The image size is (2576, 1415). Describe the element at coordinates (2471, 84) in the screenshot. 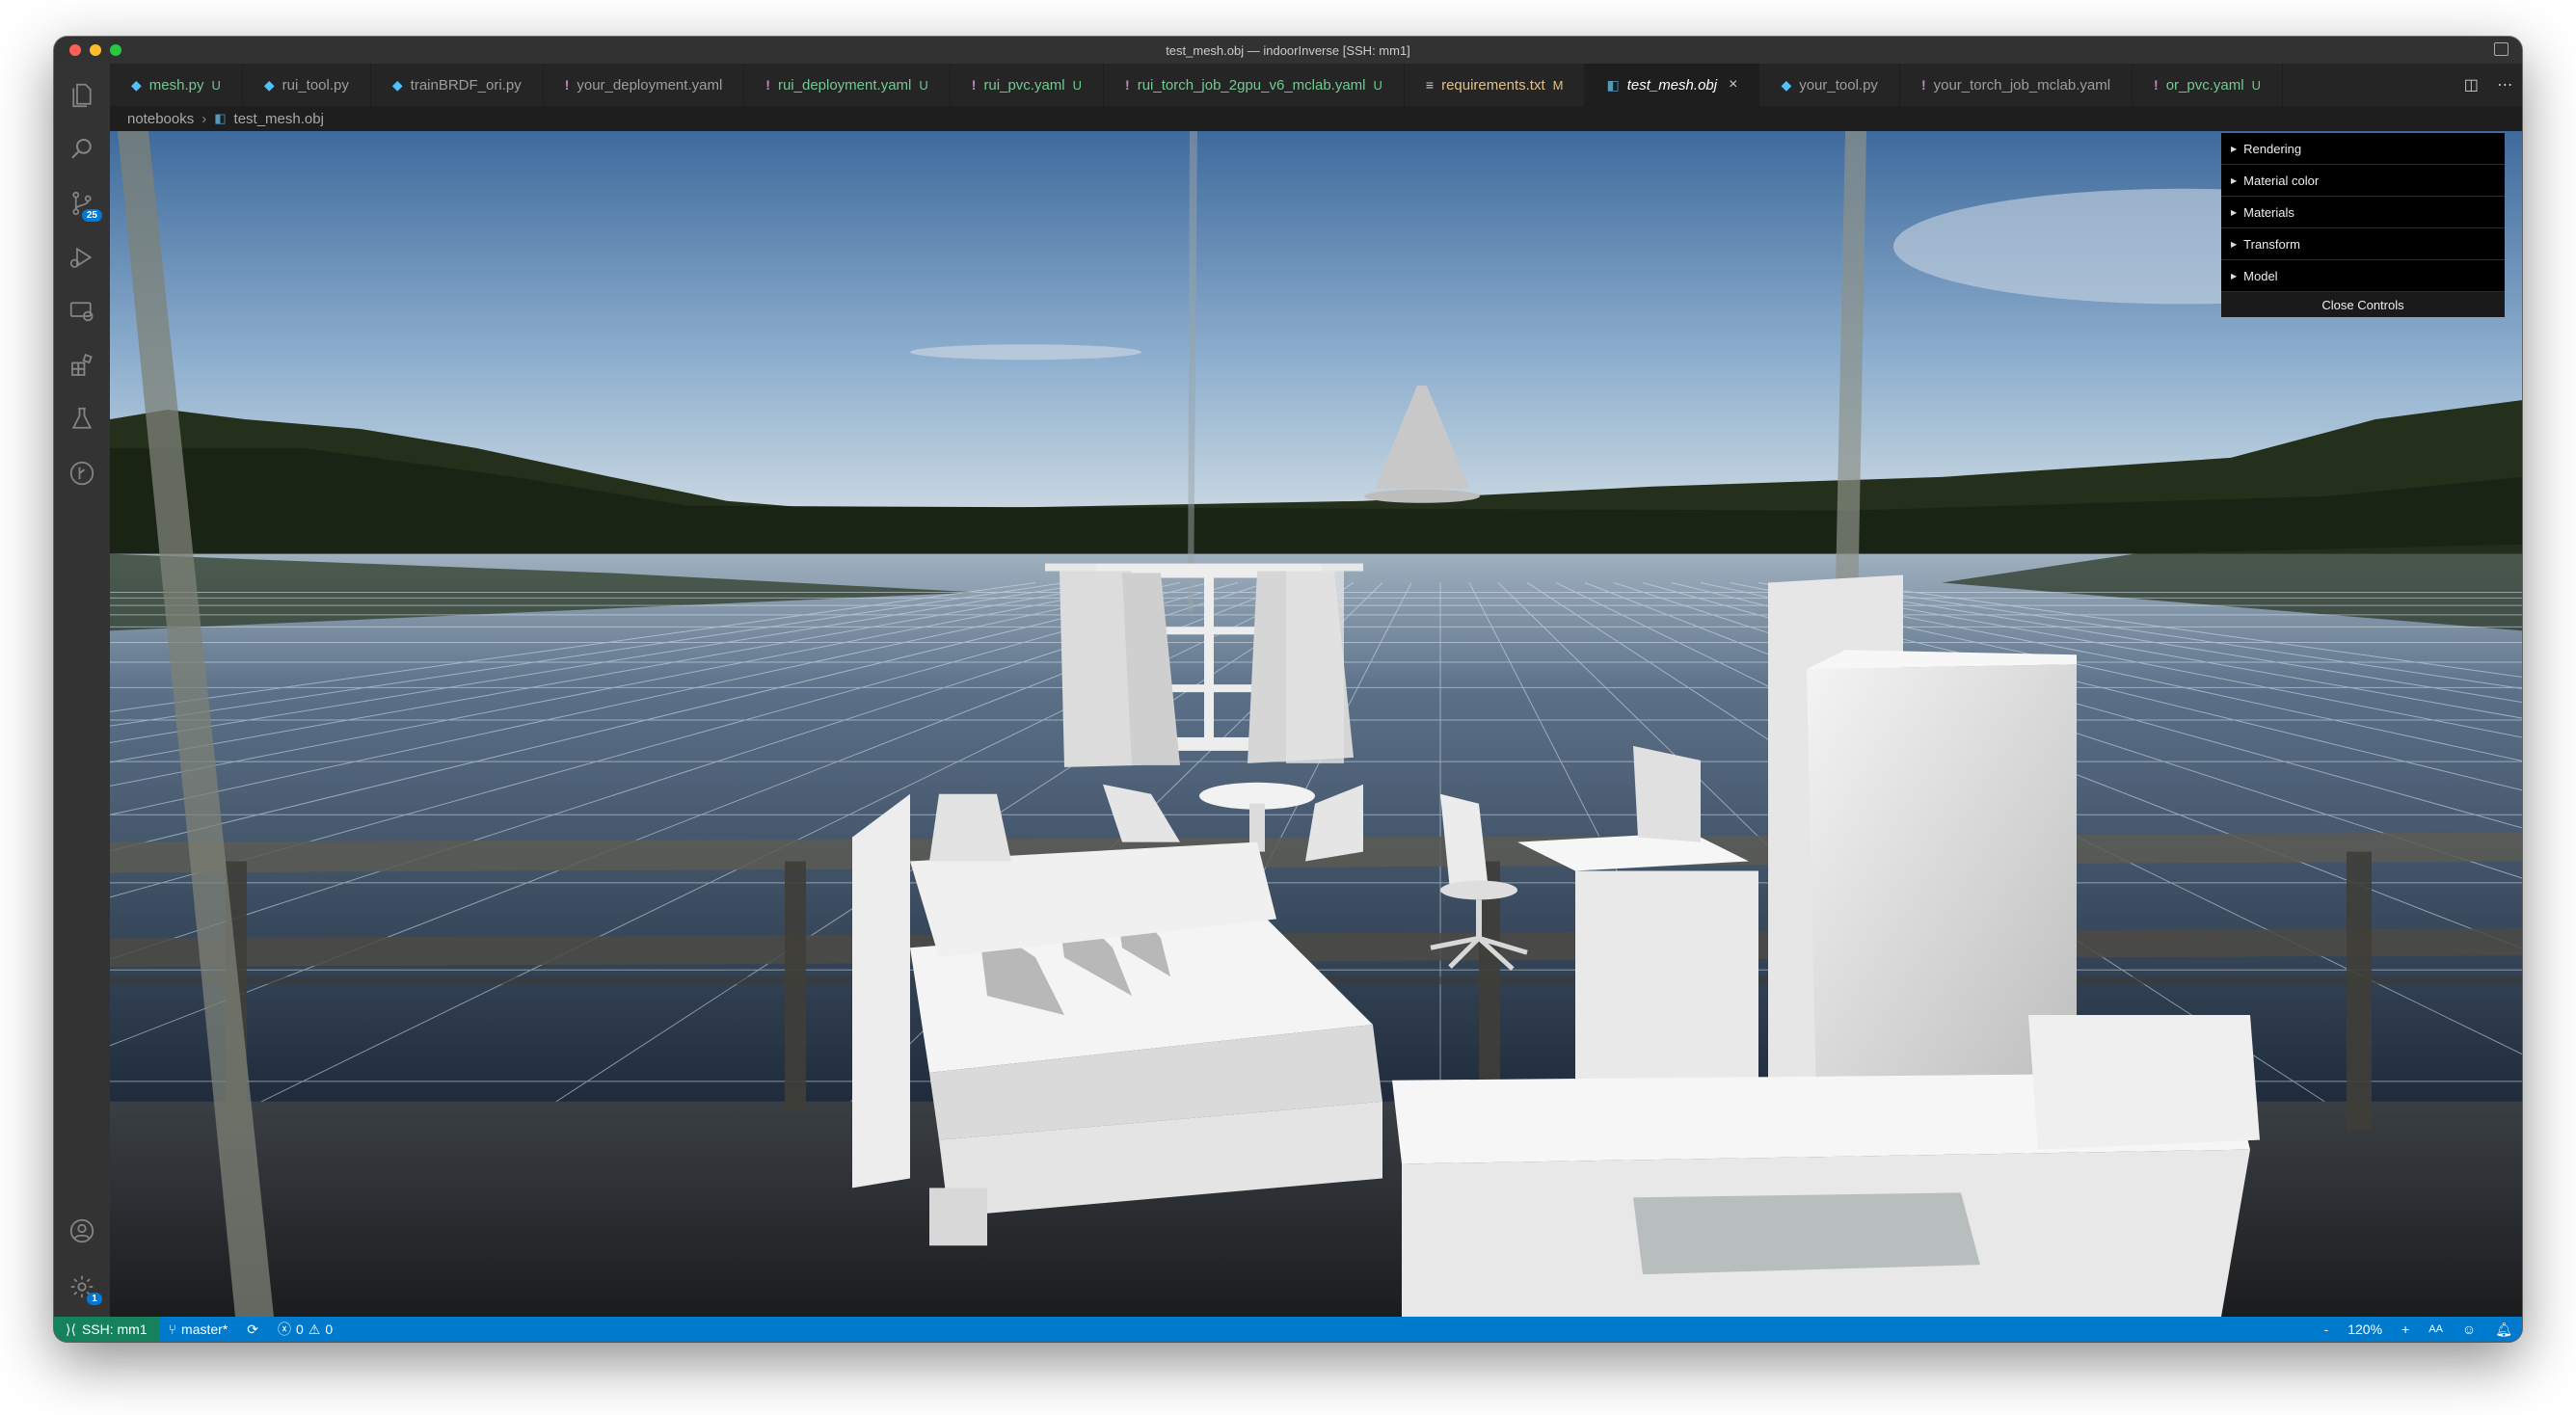

I see `split-editor-icon: ◫` at that location.